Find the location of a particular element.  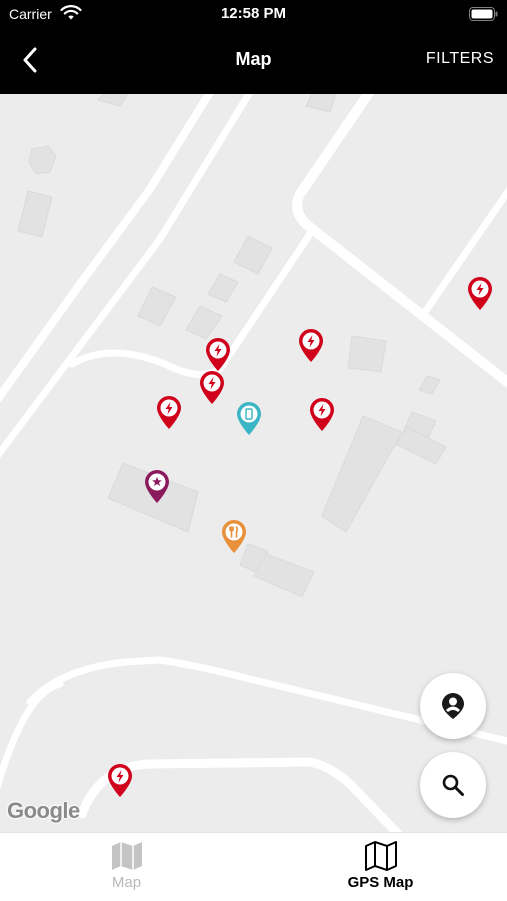

search-icon is located at coordinates (453, 785).